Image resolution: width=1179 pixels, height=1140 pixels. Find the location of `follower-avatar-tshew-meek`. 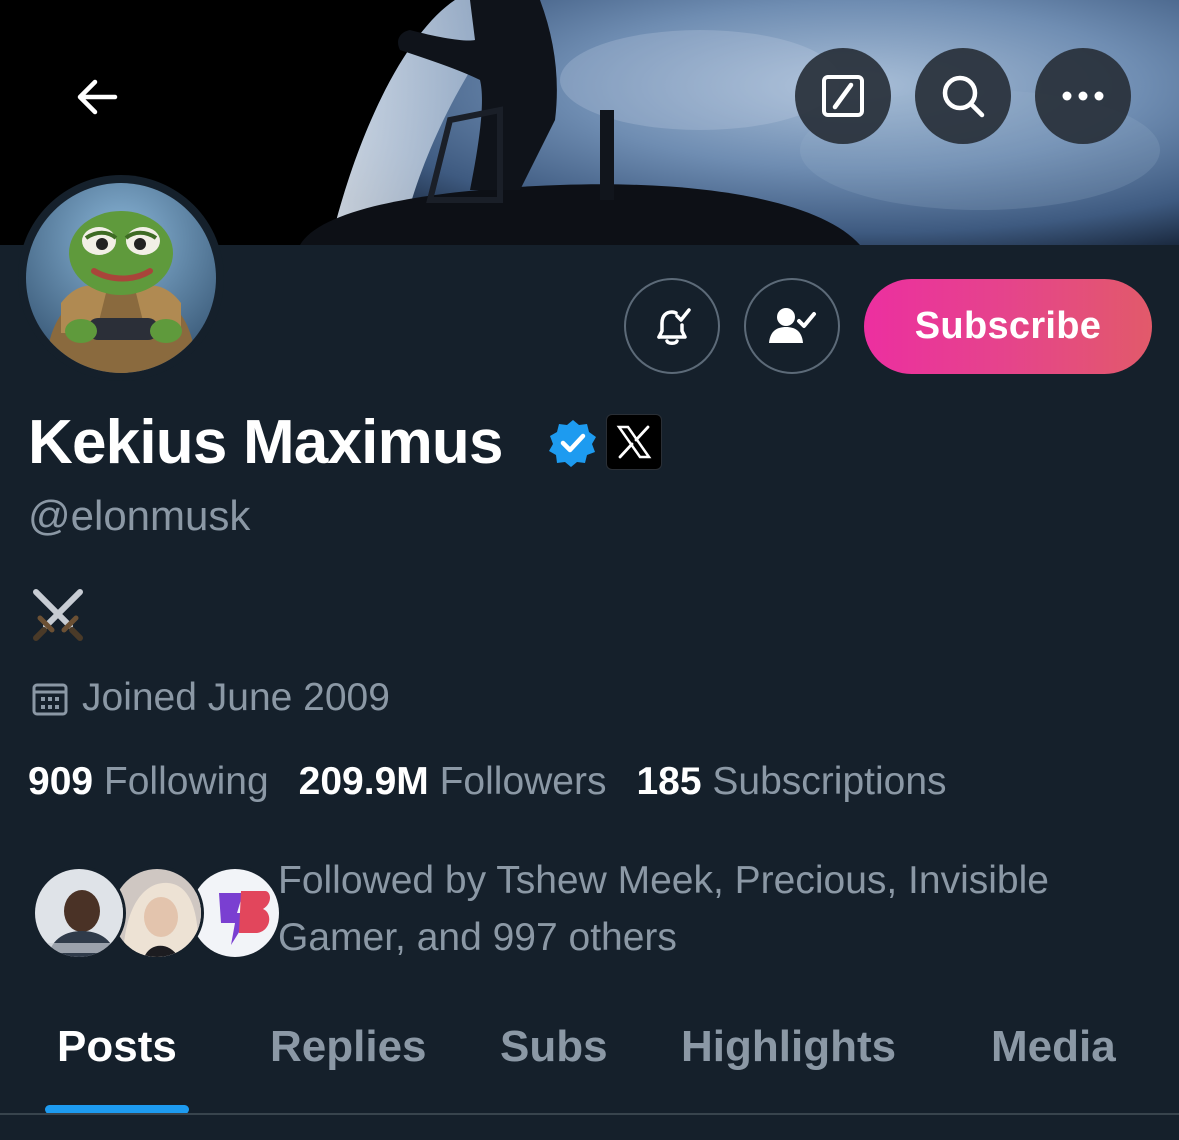

follower-avatar-tshew-meek is located at coordinates (79, 913).